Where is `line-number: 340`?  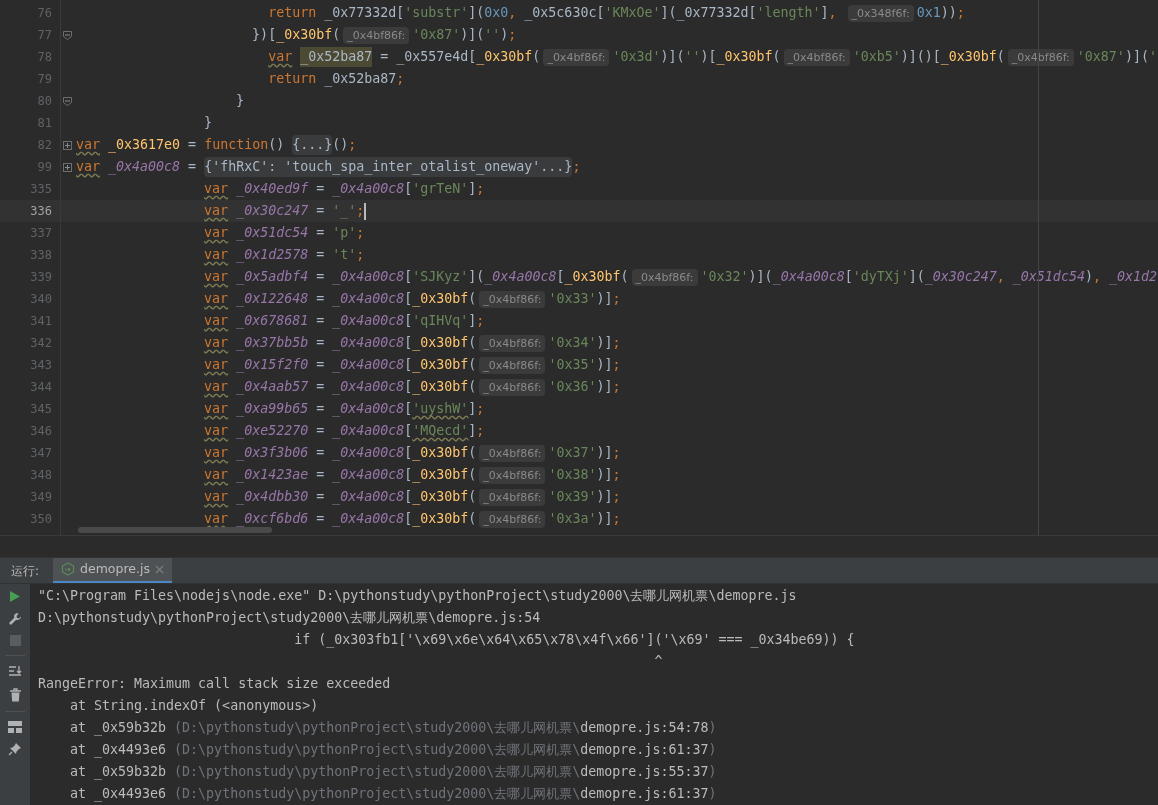
line-number: 340 is located at coordinates (41, 299).